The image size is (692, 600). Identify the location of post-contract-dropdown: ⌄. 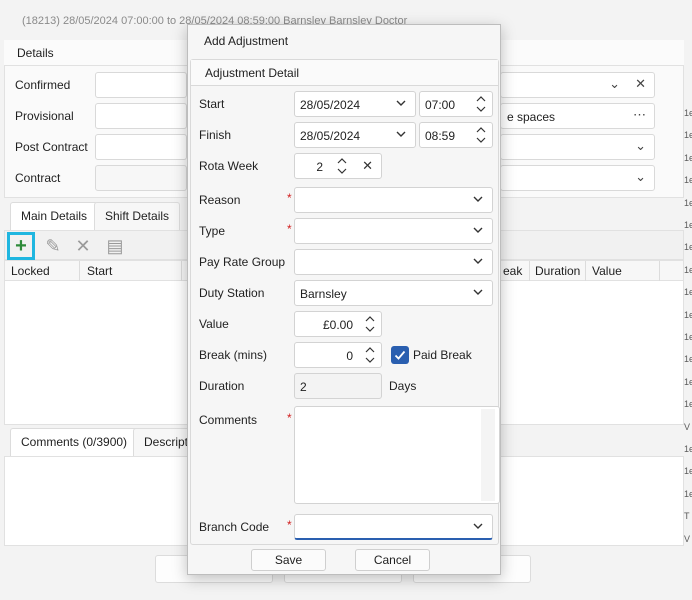
(577, 147).